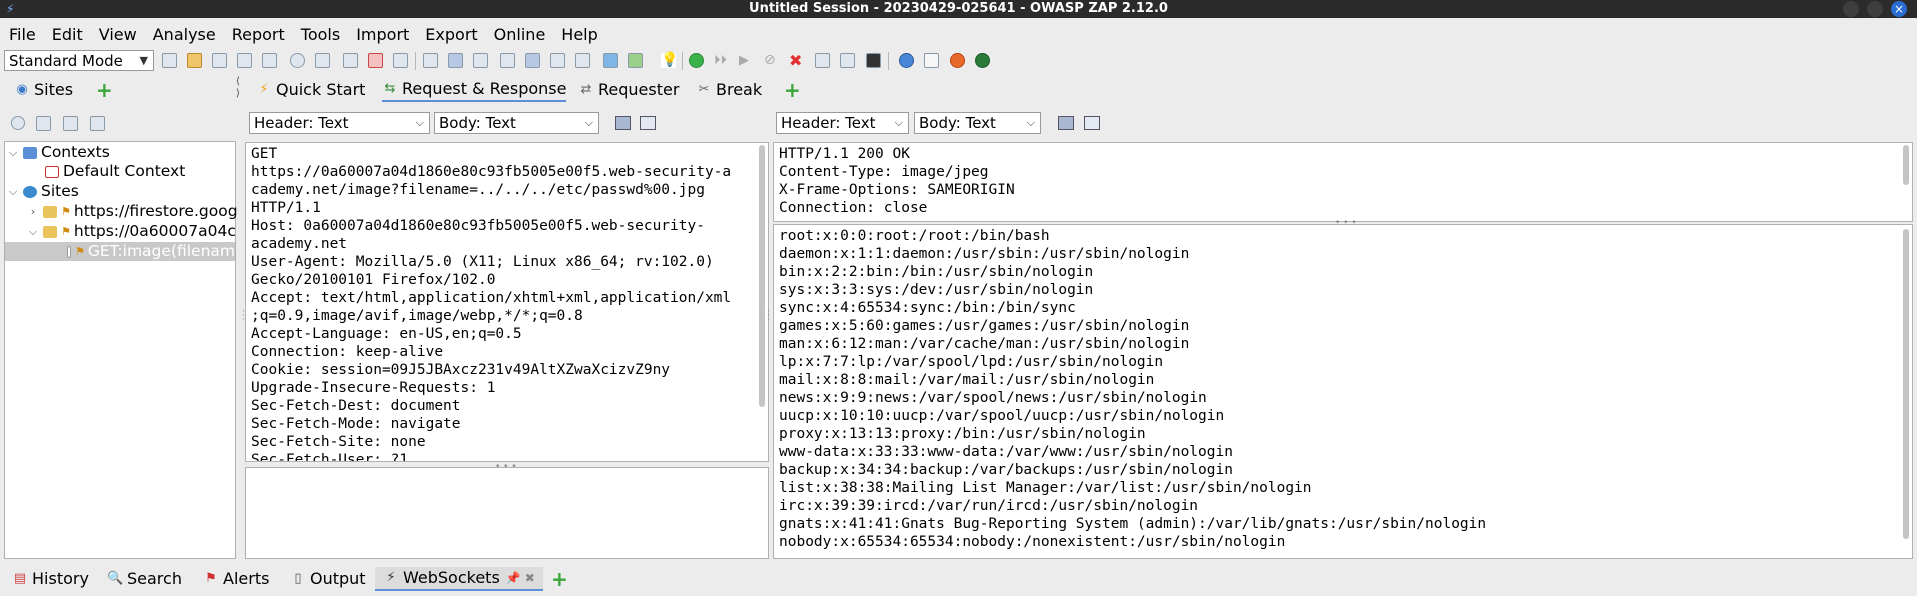 This screenshot has height=596, width=1917. What do you see at coordinates (1092, 123) in the screenshot?
I see `response-combined-view-button` at bounding box center [1092, 123].